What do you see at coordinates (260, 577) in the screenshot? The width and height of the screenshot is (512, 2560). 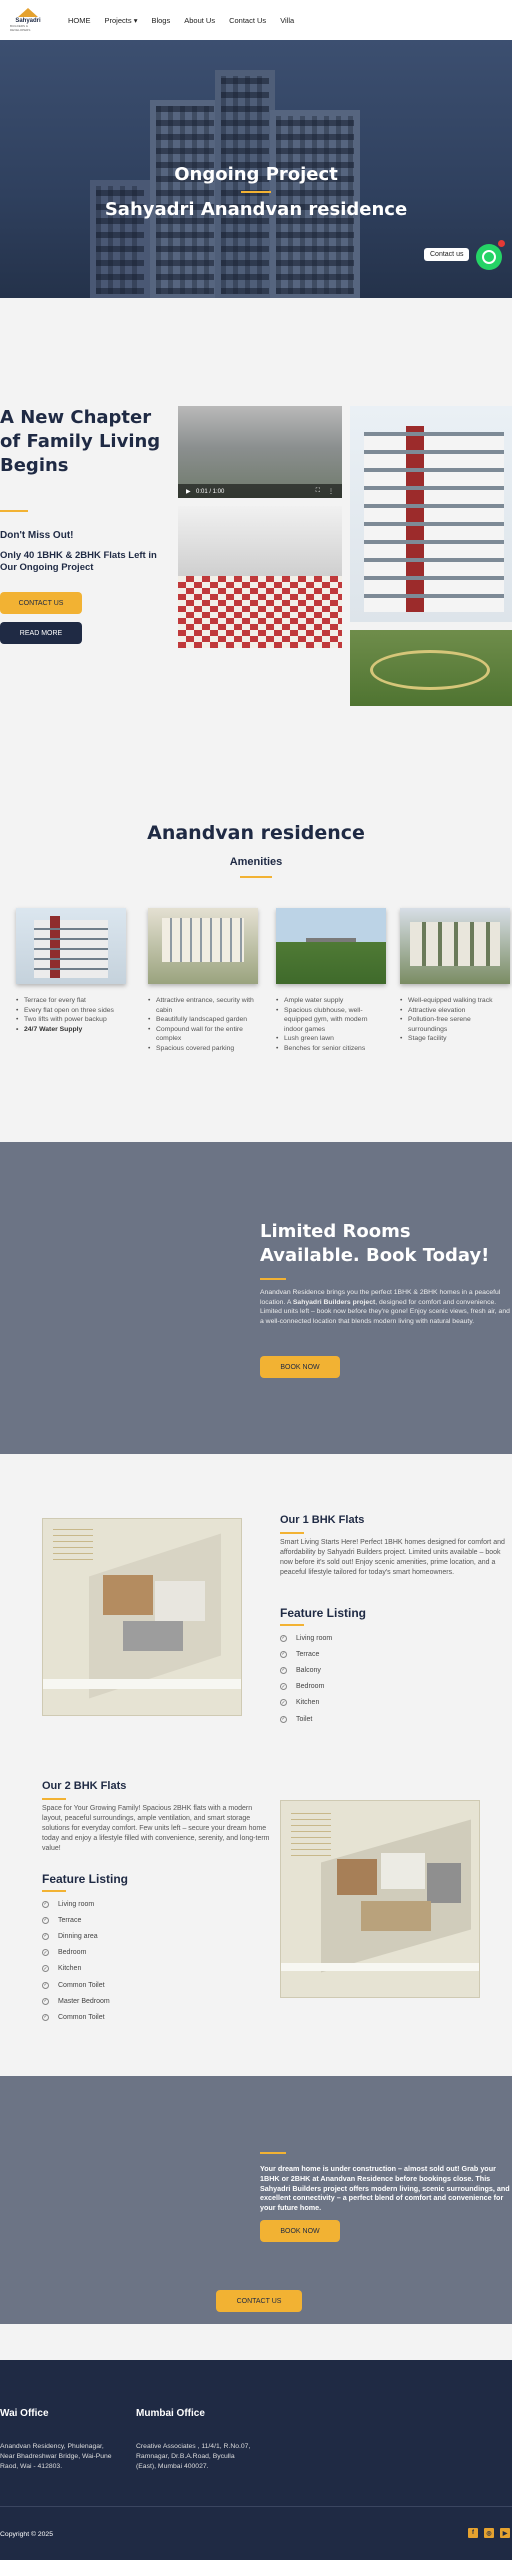 I see `corridor-image` at bounding box center [260, 577].